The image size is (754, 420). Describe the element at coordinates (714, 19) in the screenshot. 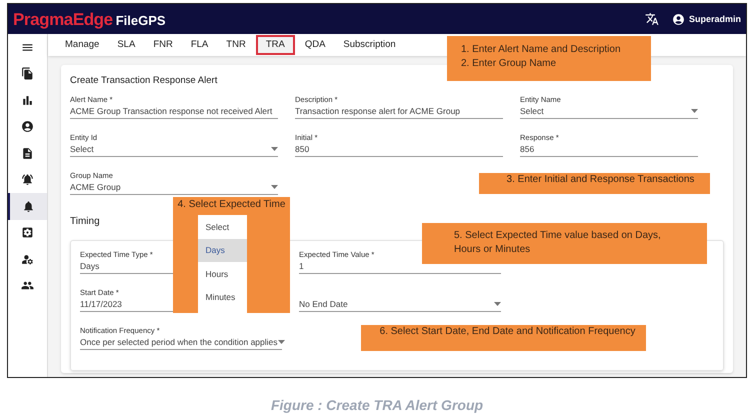

I see `user-name: Superadmin` at that location.